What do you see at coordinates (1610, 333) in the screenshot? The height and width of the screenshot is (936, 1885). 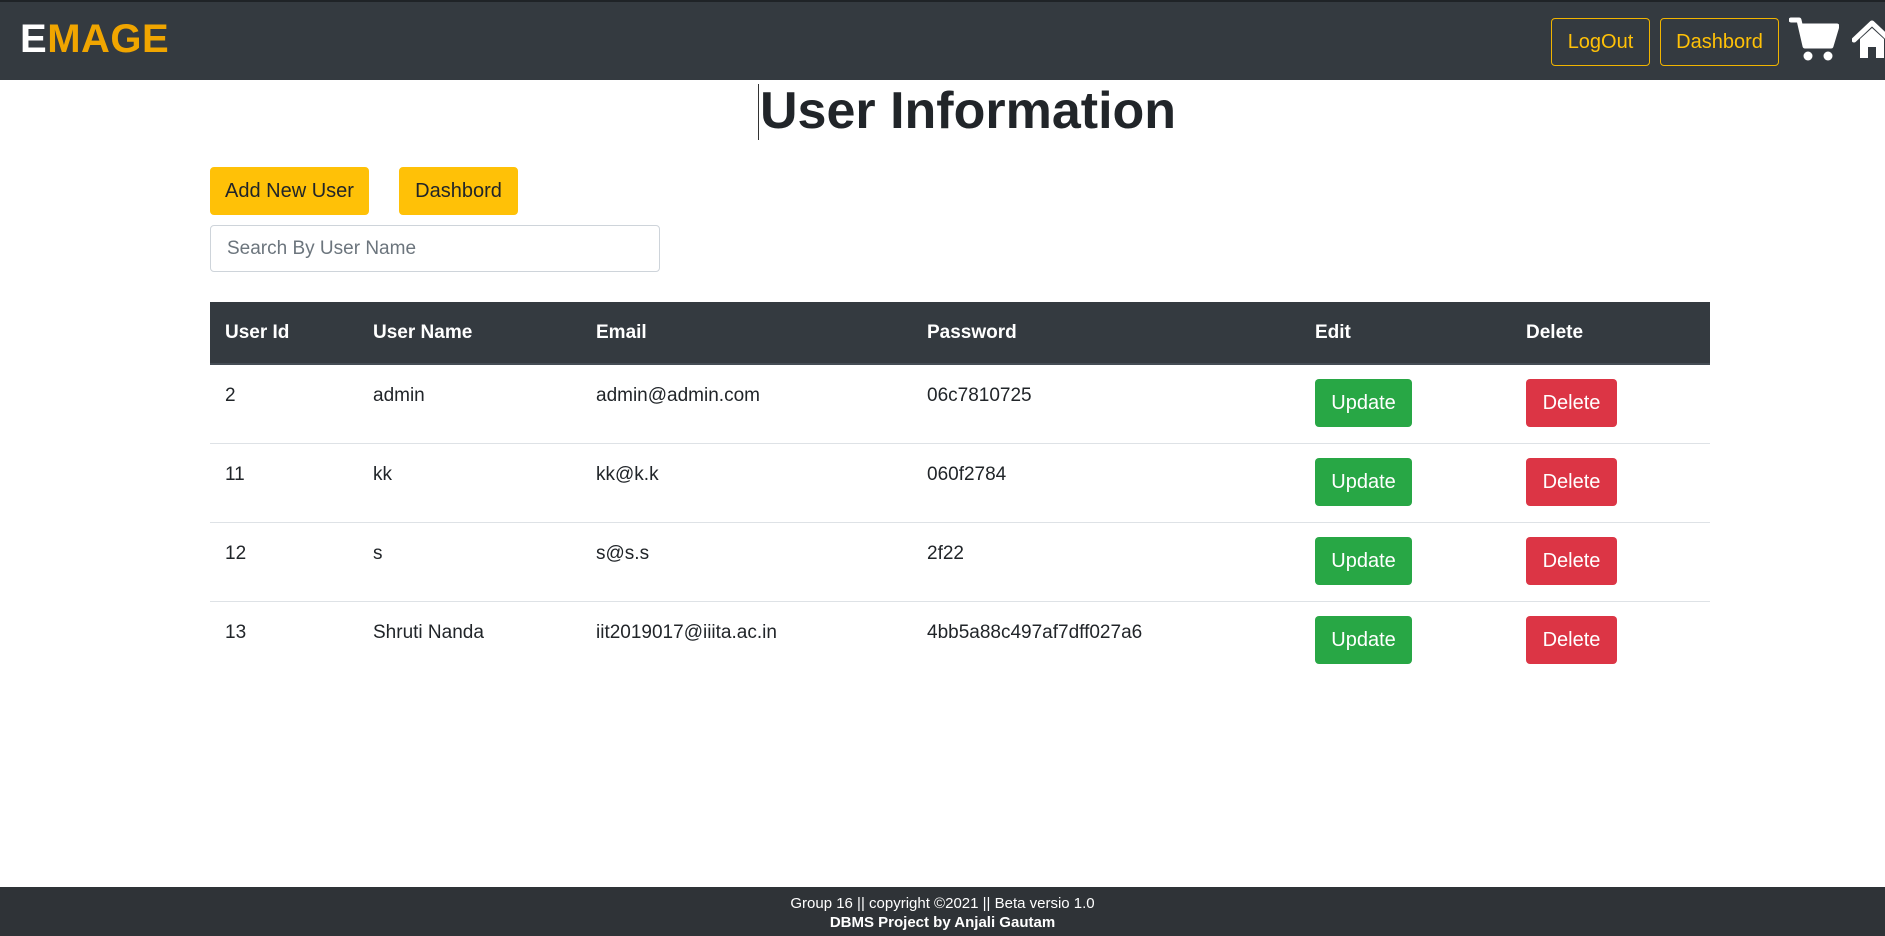 I see `column-header-delete: Delete` at bounding box center [1610, 333].